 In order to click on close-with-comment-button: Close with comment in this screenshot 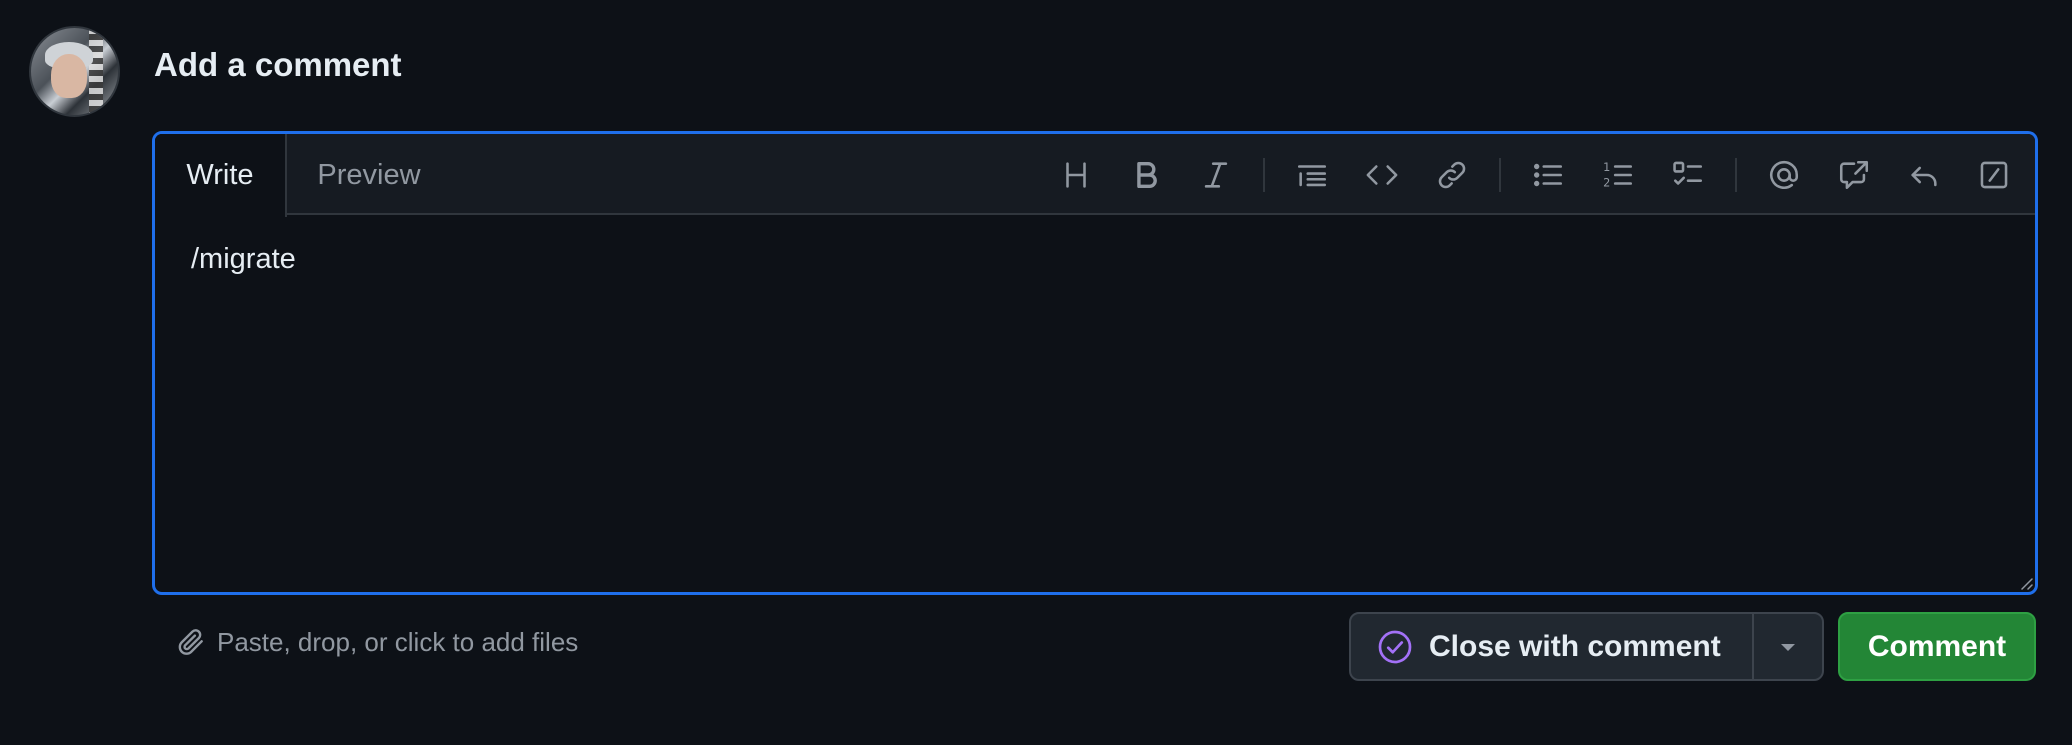, I will do `click(1552, 646)`.